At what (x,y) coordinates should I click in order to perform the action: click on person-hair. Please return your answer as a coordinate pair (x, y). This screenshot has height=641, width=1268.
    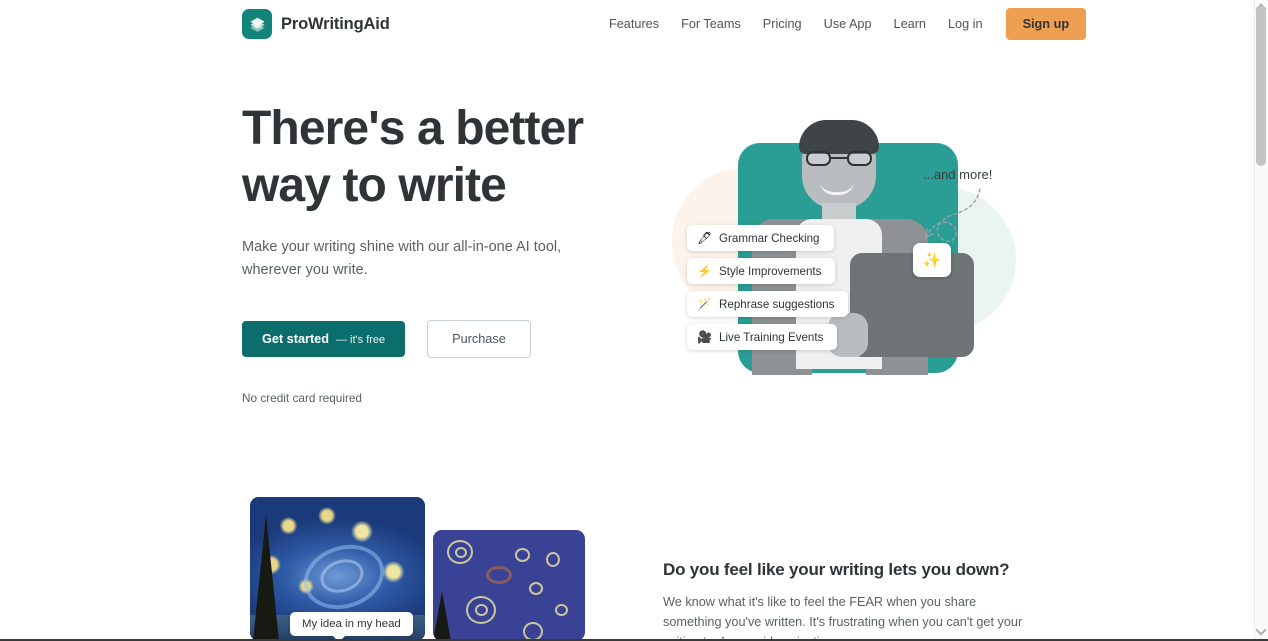
    Looking at the image, I should click on (839, 137).